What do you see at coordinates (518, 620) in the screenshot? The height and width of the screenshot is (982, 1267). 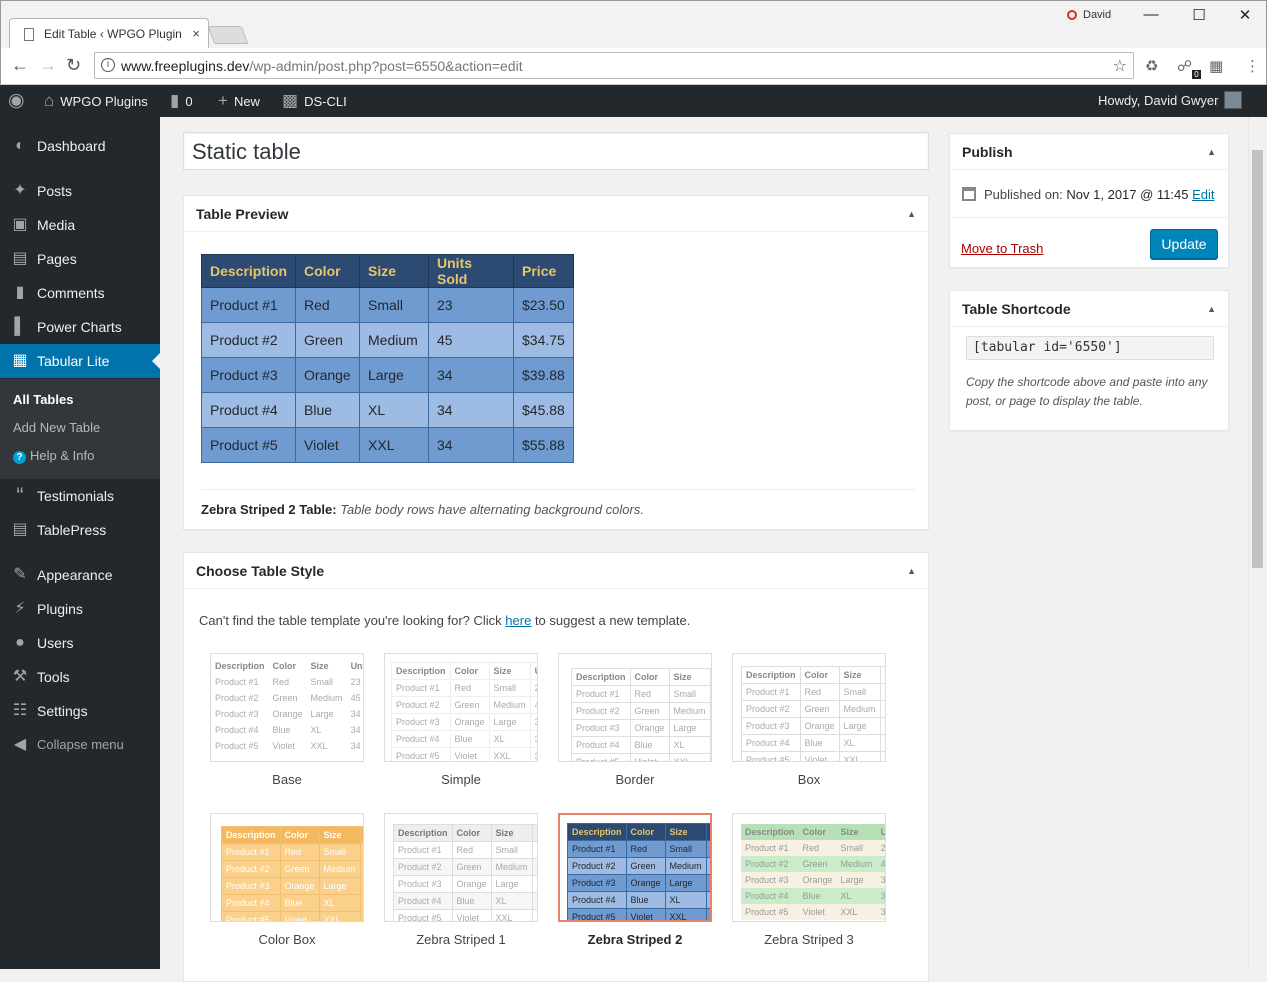 I see `suggest-template-link: here` at bounding box center [518, 620].